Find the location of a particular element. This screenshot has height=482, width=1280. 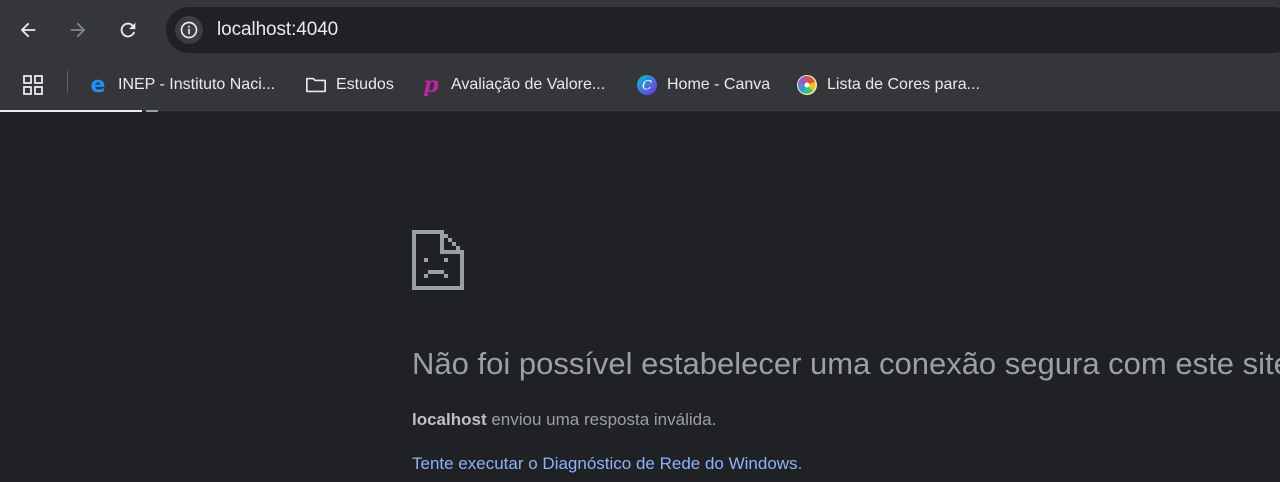

apps-grid-icon is located at coordinates (33, 85).